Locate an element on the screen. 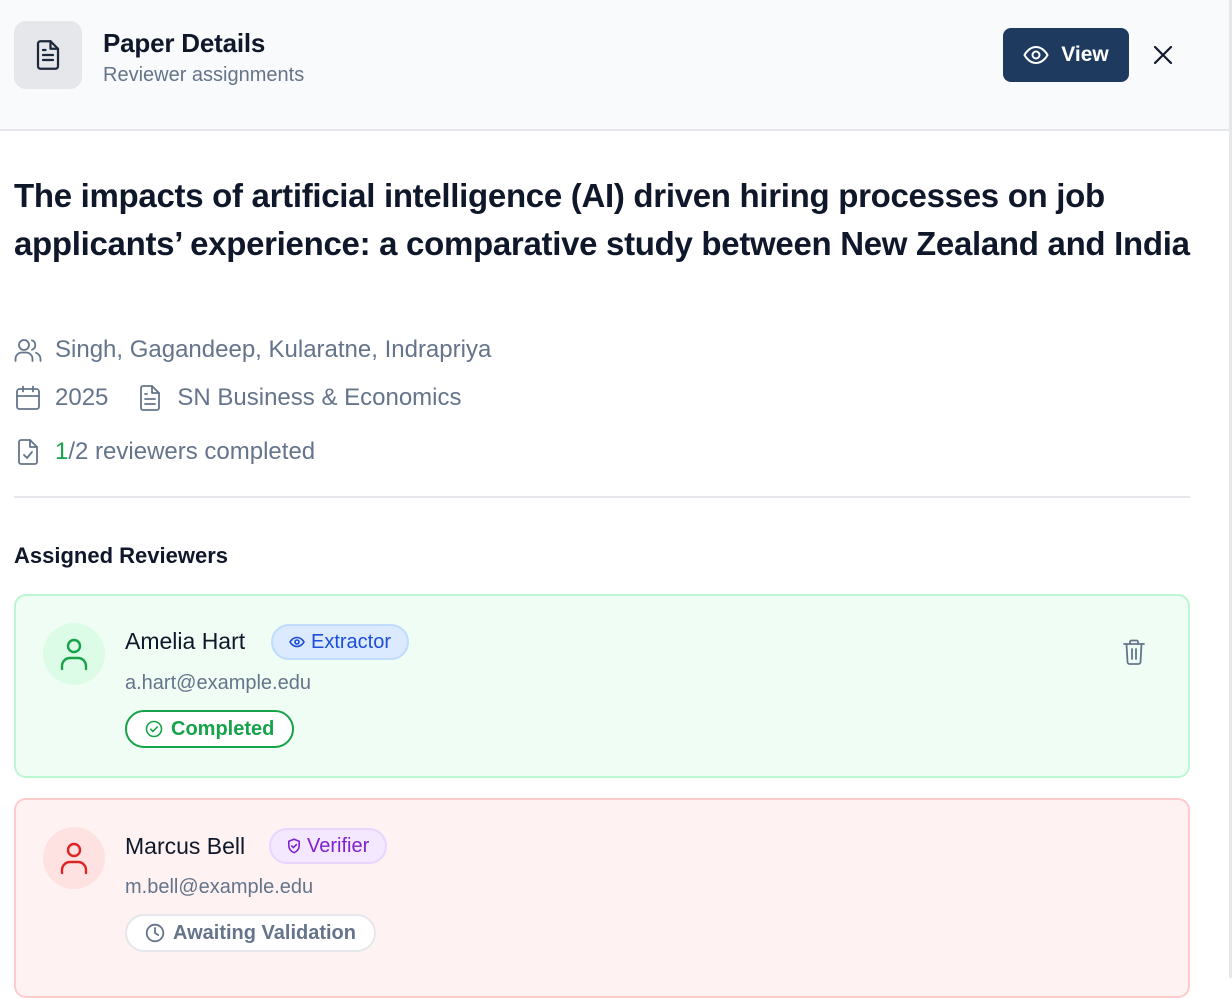  role-label: Verifier is located at coordinates (338, 845).